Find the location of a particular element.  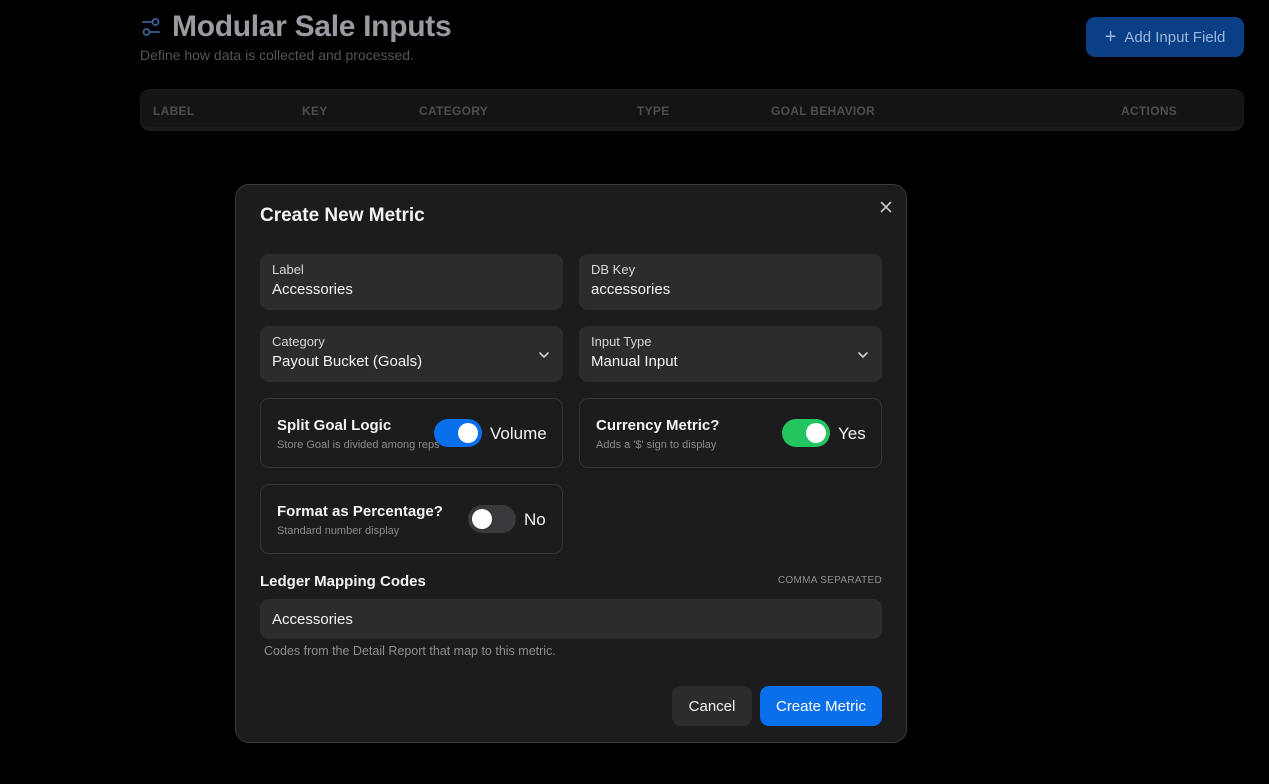

category-select-label: Category is located at coordinates (298, 341).